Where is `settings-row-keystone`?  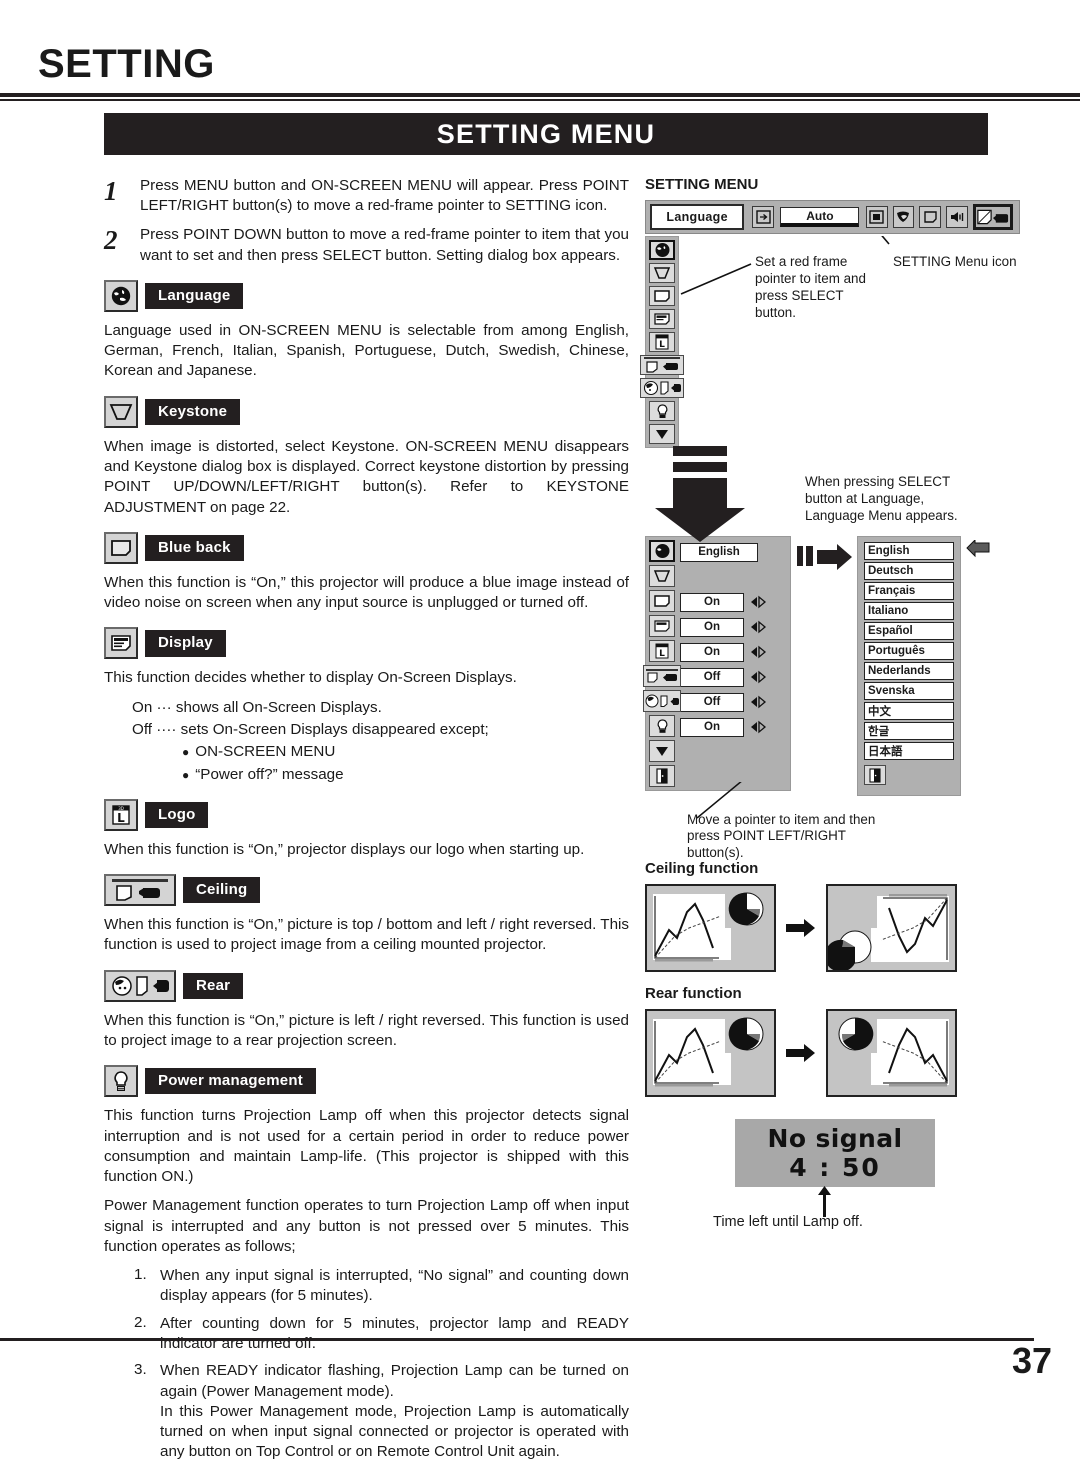 settings-row-keystone is located at coordinates (732, 577).